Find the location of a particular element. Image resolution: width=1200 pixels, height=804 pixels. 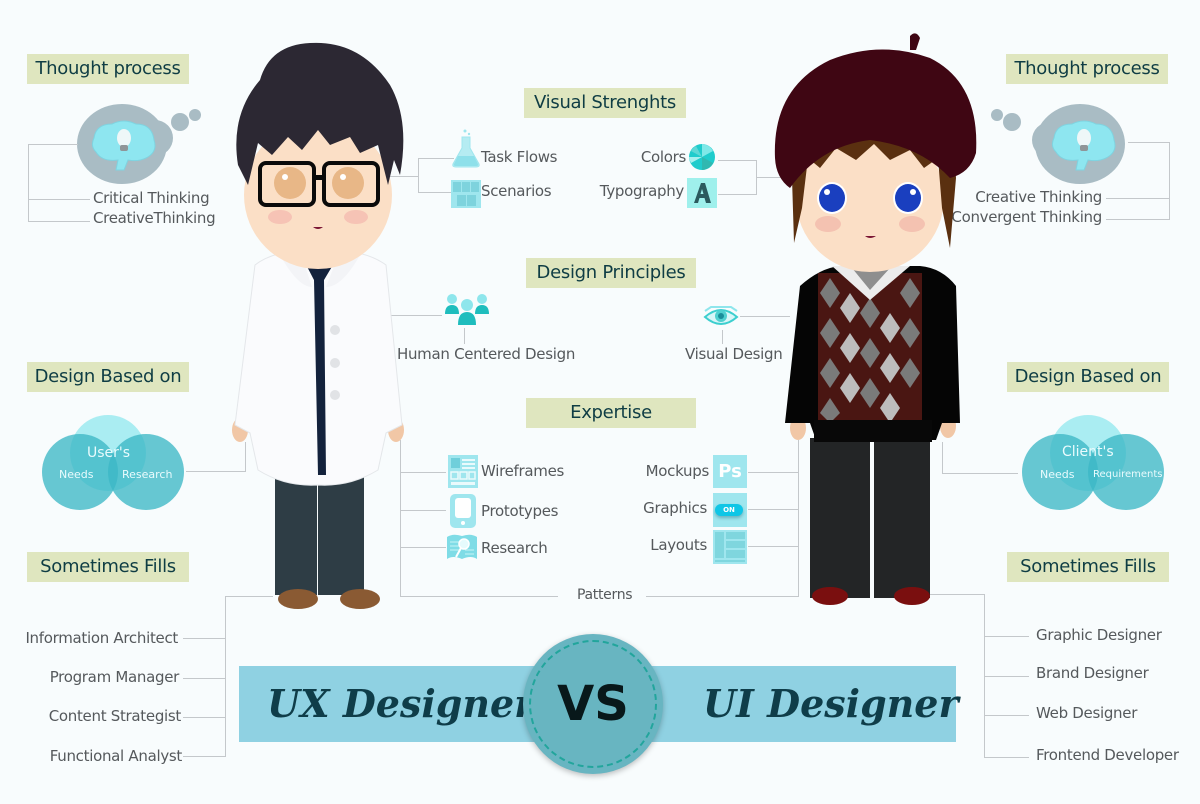

ux-fills-item: Program Manager is located at coordinates (114, 677).